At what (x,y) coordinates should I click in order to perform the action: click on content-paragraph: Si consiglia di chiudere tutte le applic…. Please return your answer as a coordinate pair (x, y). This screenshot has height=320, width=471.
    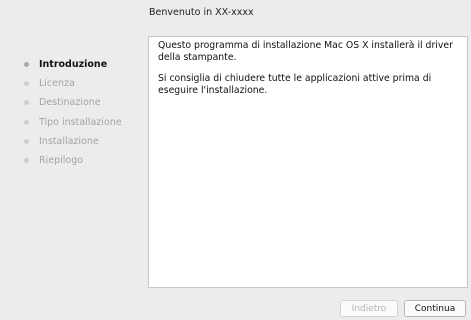
    Looking at the image, I should click on (295, 84).